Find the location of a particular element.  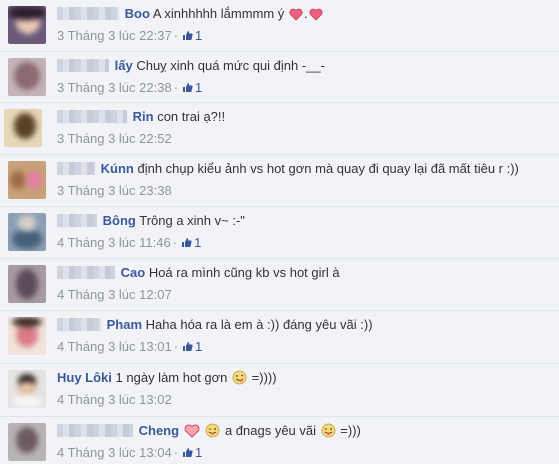

comment-text: 1 ngày làm hot gơn is located at coordinates (171, 377).